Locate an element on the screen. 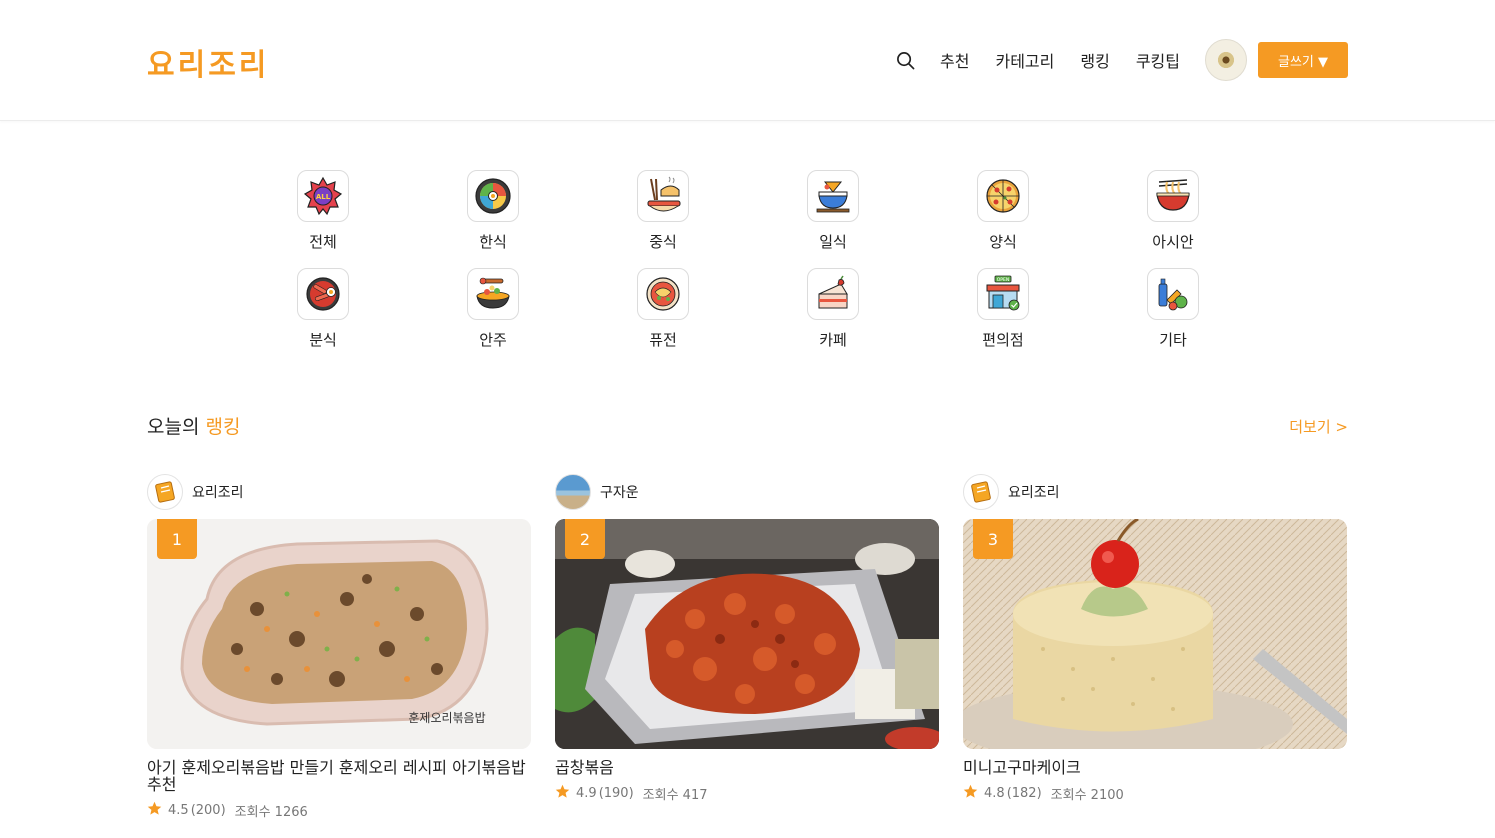  ranking-card: 구자운 2 곱창볶음 4.9 (190) 조회수 417 is located at coordinates (747, 638).